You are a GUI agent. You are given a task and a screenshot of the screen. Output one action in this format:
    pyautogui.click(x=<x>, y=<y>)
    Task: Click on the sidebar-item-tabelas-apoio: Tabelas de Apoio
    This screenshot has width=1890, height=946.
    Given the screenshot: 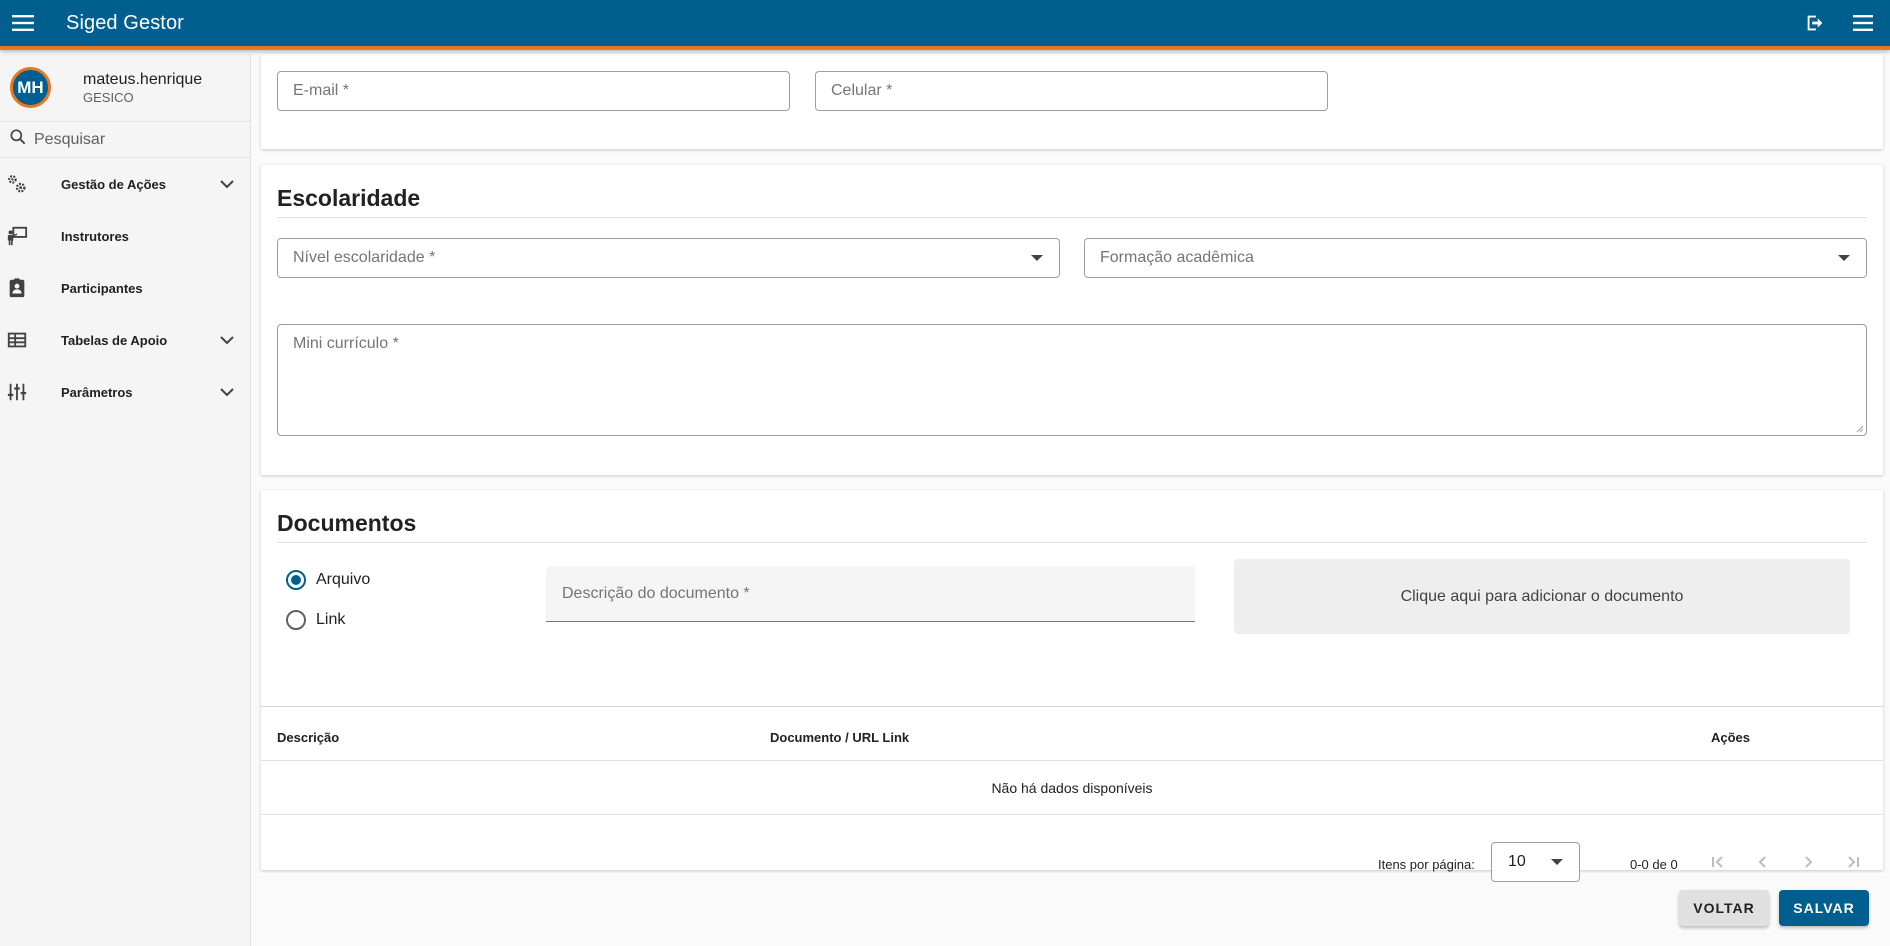 What is the action you would take?
    pyautogui.click(x=125, y=340)
    